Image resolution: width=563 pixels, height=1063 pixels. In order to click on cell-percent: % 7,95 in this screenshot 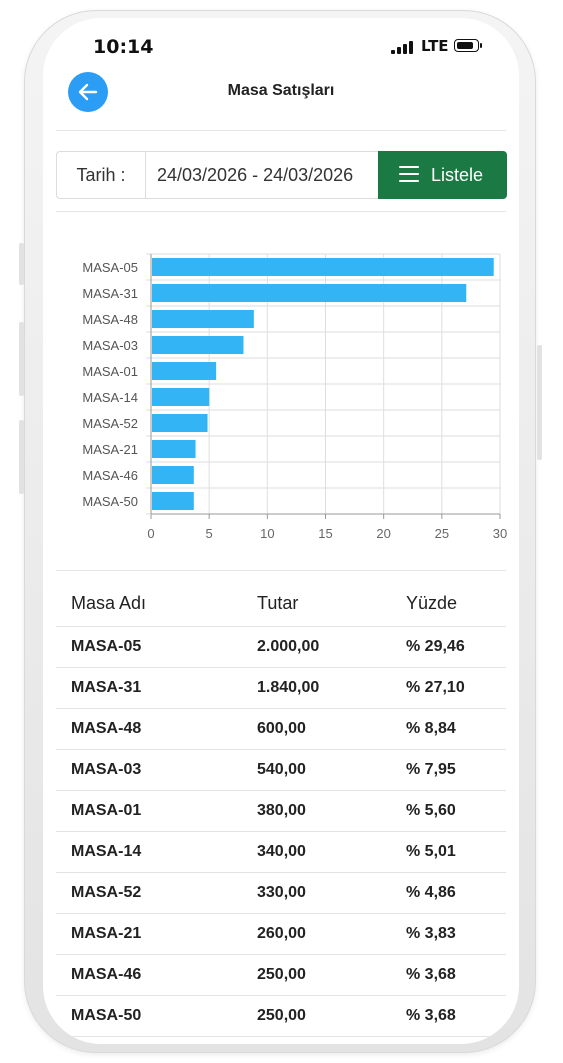, I will do `click(431, 769)`.